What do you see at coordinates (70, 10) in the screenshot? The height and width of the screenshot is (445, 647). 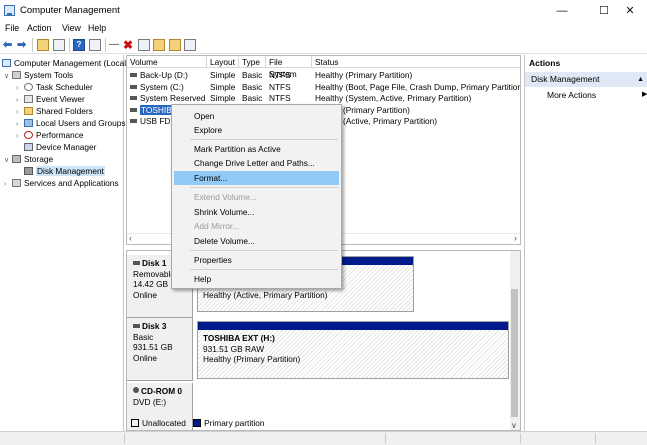 I see `window-title: Computer Management` at bounding box center [70, 10].